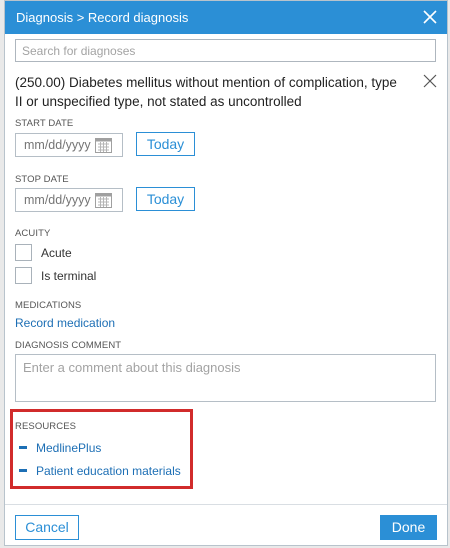 This screenshot has width=450, height=548. What do you see at coordinates (102, 17) in the screenshot?
I see `dialog-title: Diagnosis > Record diagnosis` at bounding box center [102, 17].